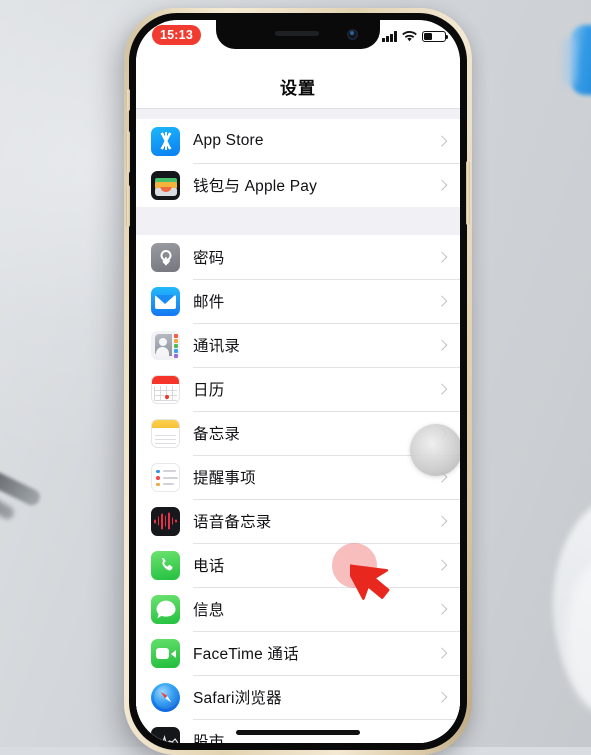 This screenshot has width=591, height=755. I want to click on settings-group-store: App Store 钱包与 Apple Pay, so click(298, 163).